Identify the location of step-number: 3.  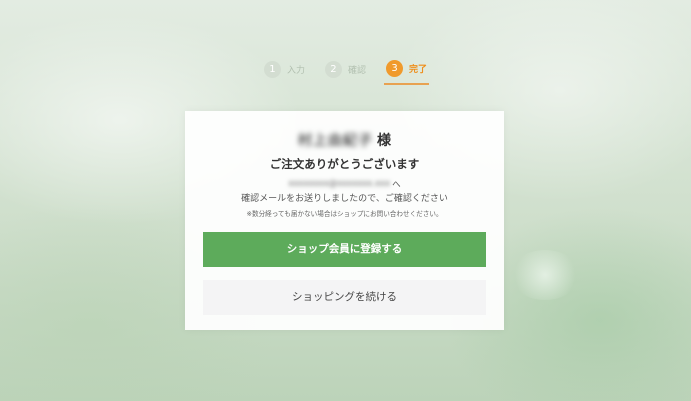
(394, 68).